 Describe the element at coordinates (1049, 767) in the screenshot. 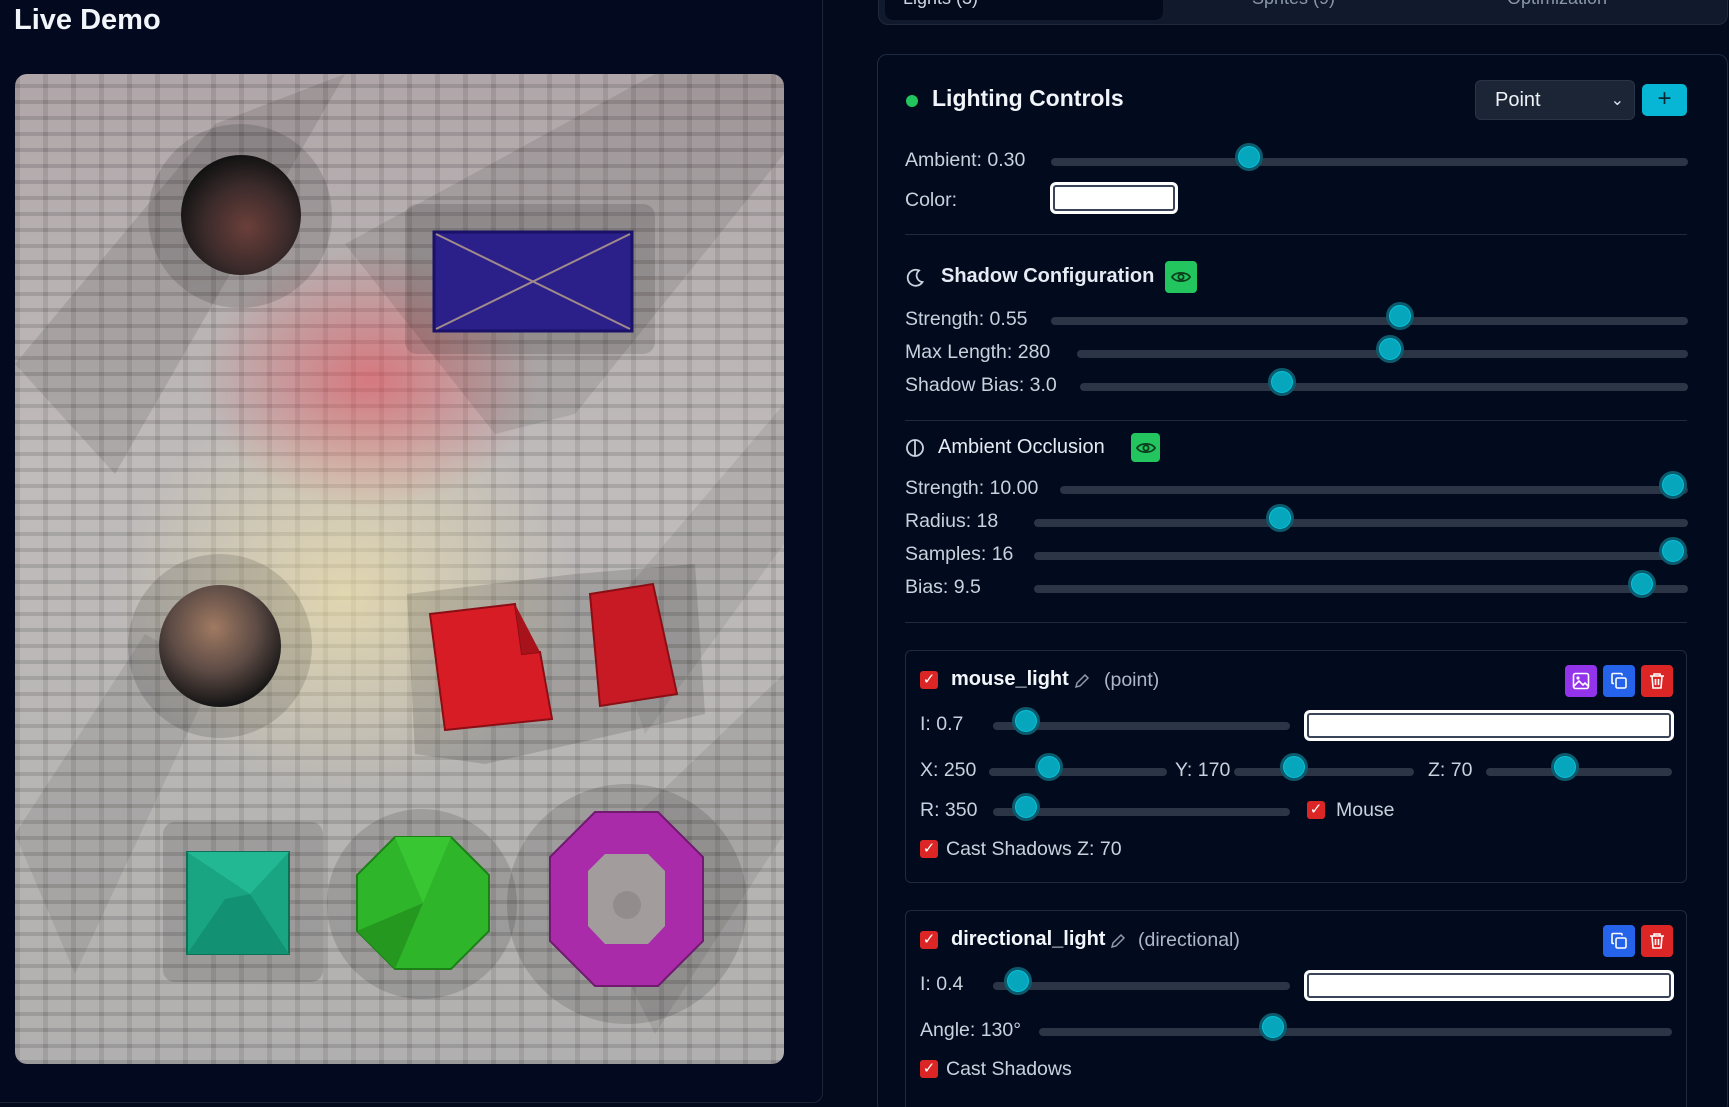

I see `x-thumb` at that location.